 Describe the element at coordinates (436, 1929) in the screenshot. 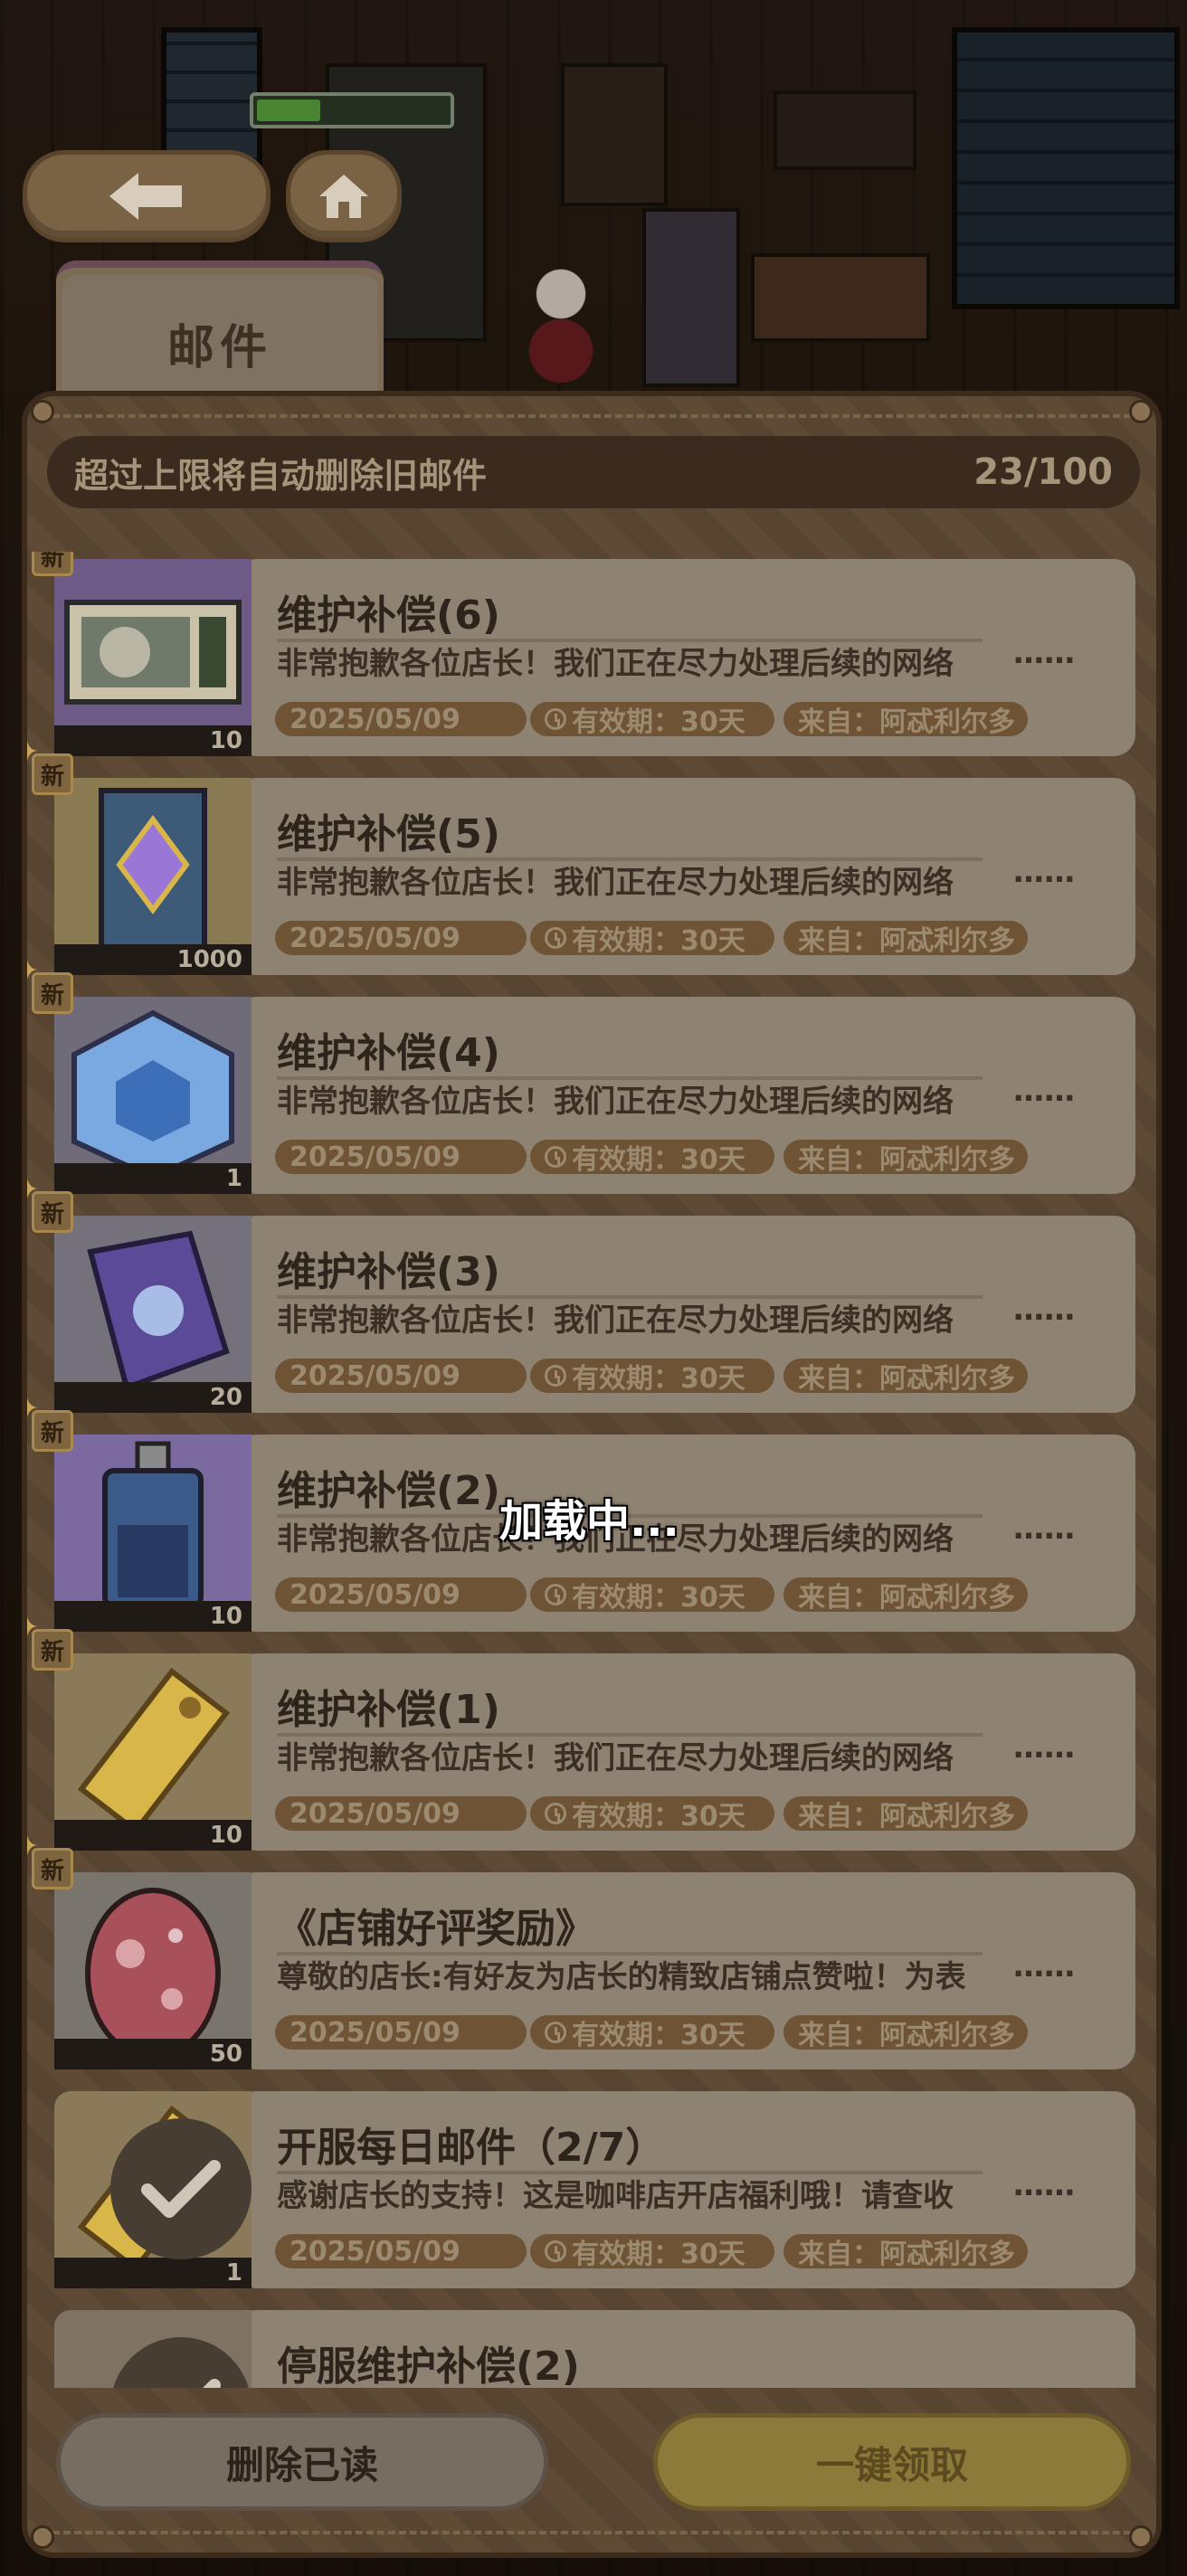

I see `mail-title: 《店铺好评奖励》` at that location.